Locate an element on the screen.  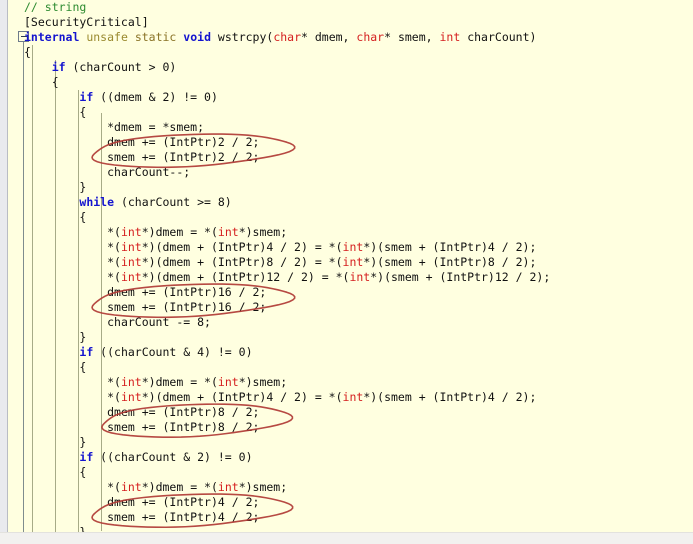
code-token: while is located at coordinates (97, 202).